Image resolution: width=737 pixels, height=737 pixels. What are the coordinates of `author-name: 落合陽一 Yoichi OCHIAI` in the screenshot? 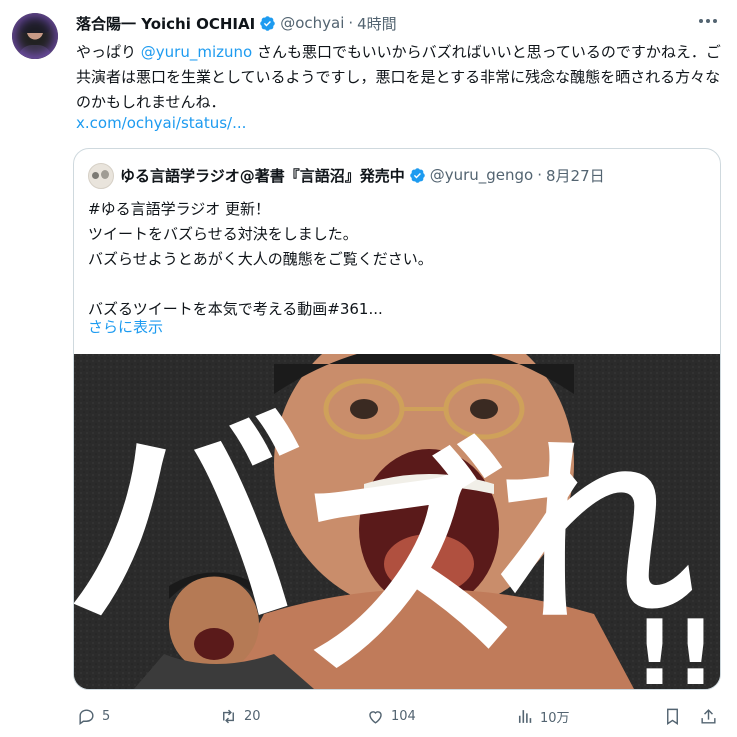 It's located at (165, 23).